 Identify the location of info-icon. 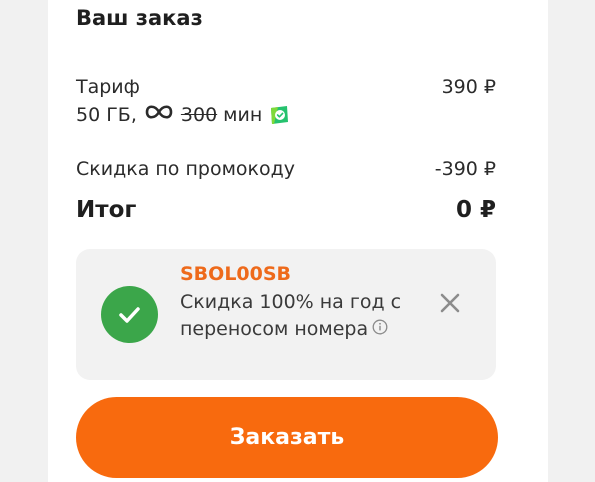
(380, 329).